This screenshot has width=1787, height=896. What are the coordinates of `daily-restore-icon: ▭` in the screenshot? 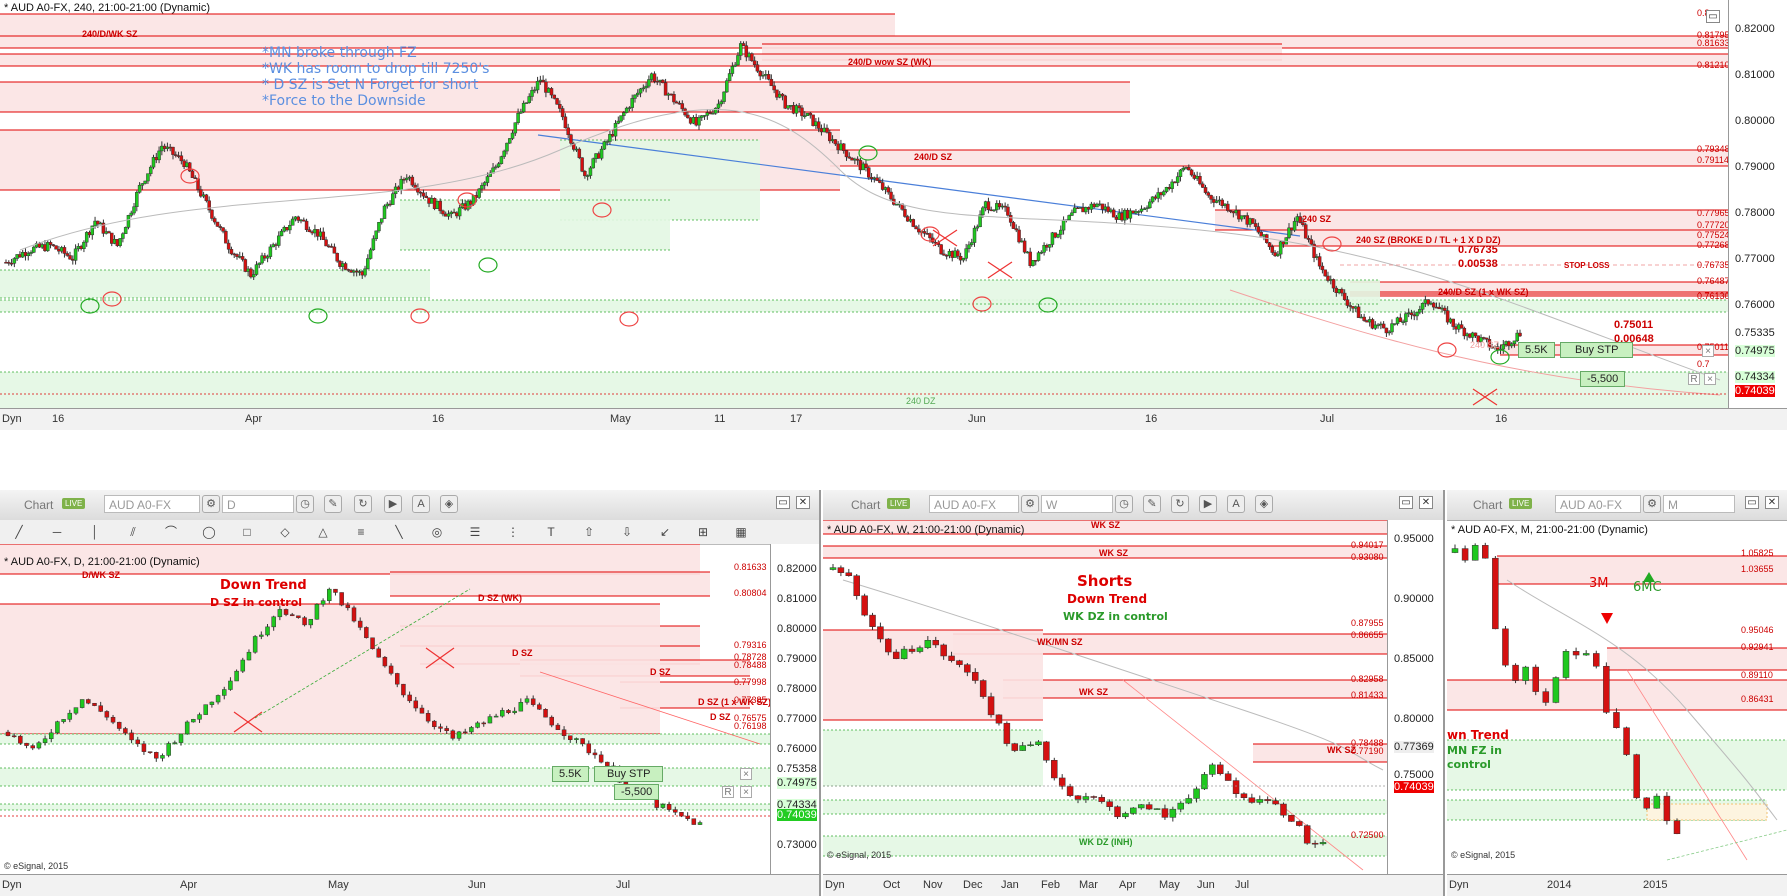 It's located at (783, 502).